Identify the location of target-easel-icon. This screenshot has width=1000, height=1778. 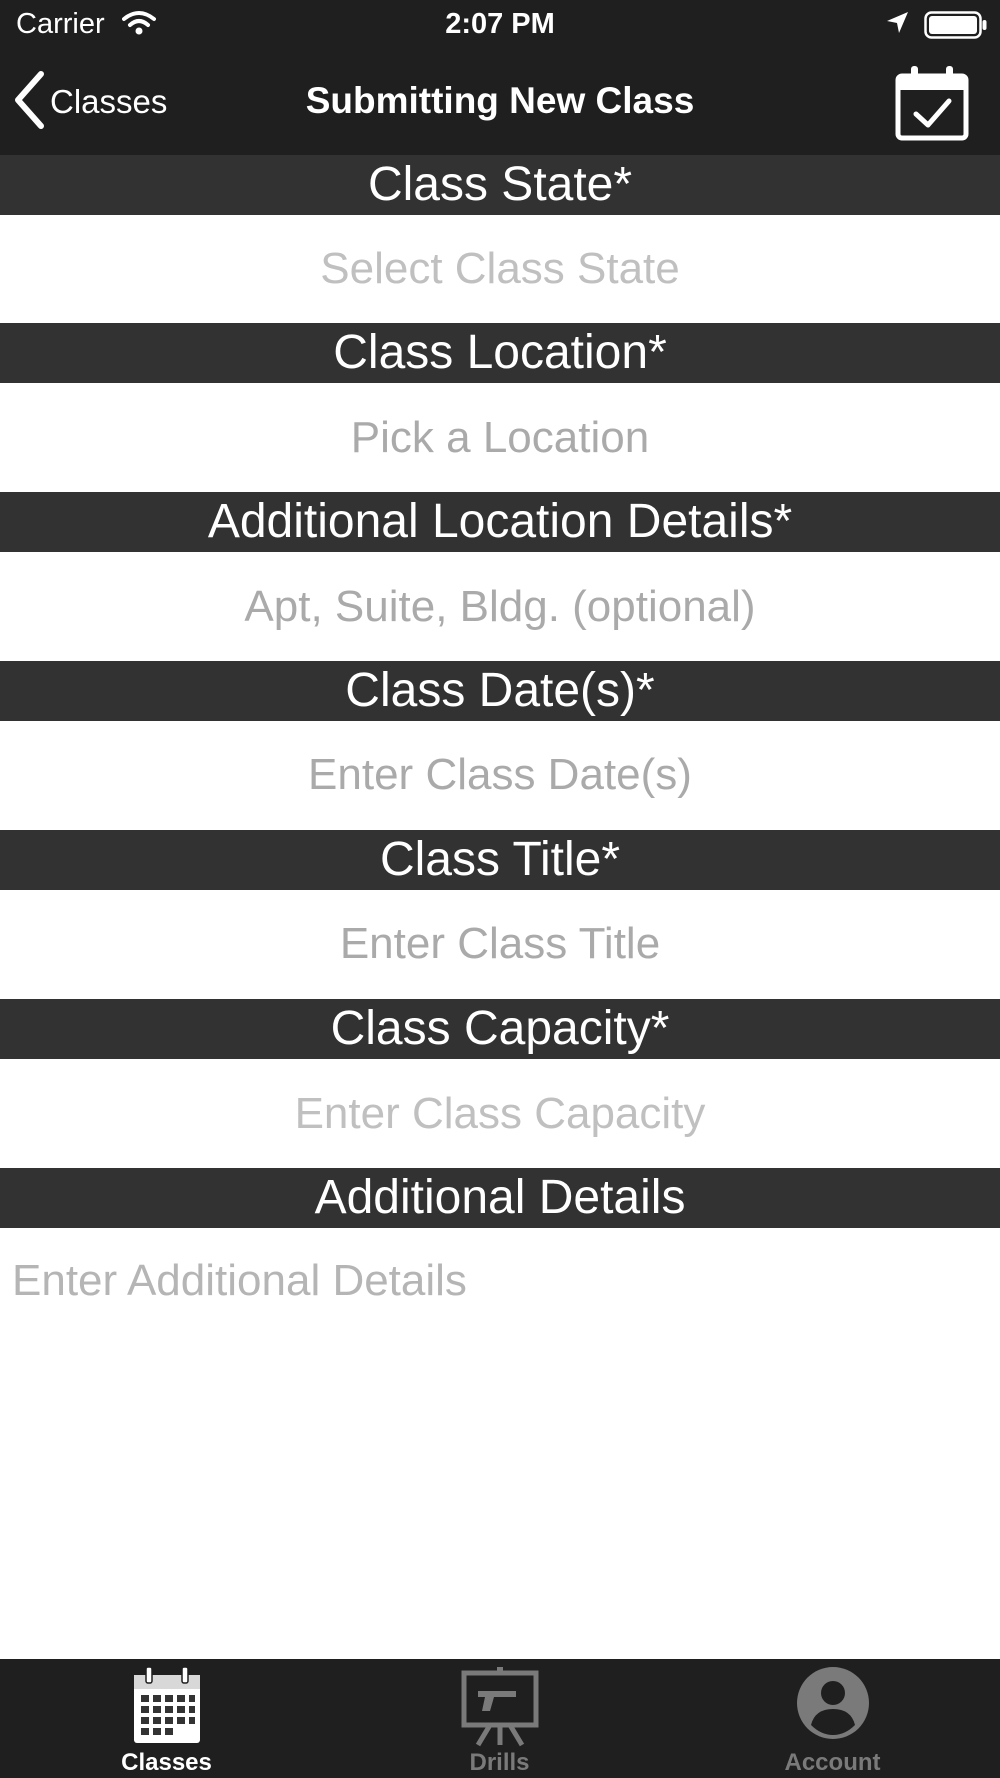
(499, 1706).